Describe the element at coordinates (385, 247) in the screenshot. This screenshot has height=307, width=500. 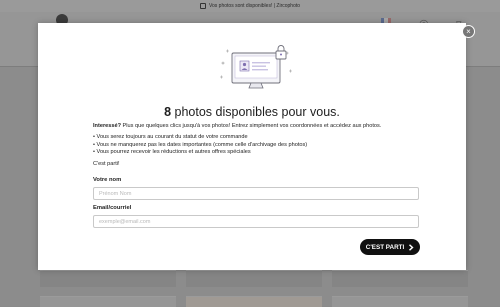
I see `submit-label: C'EST PARTI` at that location.